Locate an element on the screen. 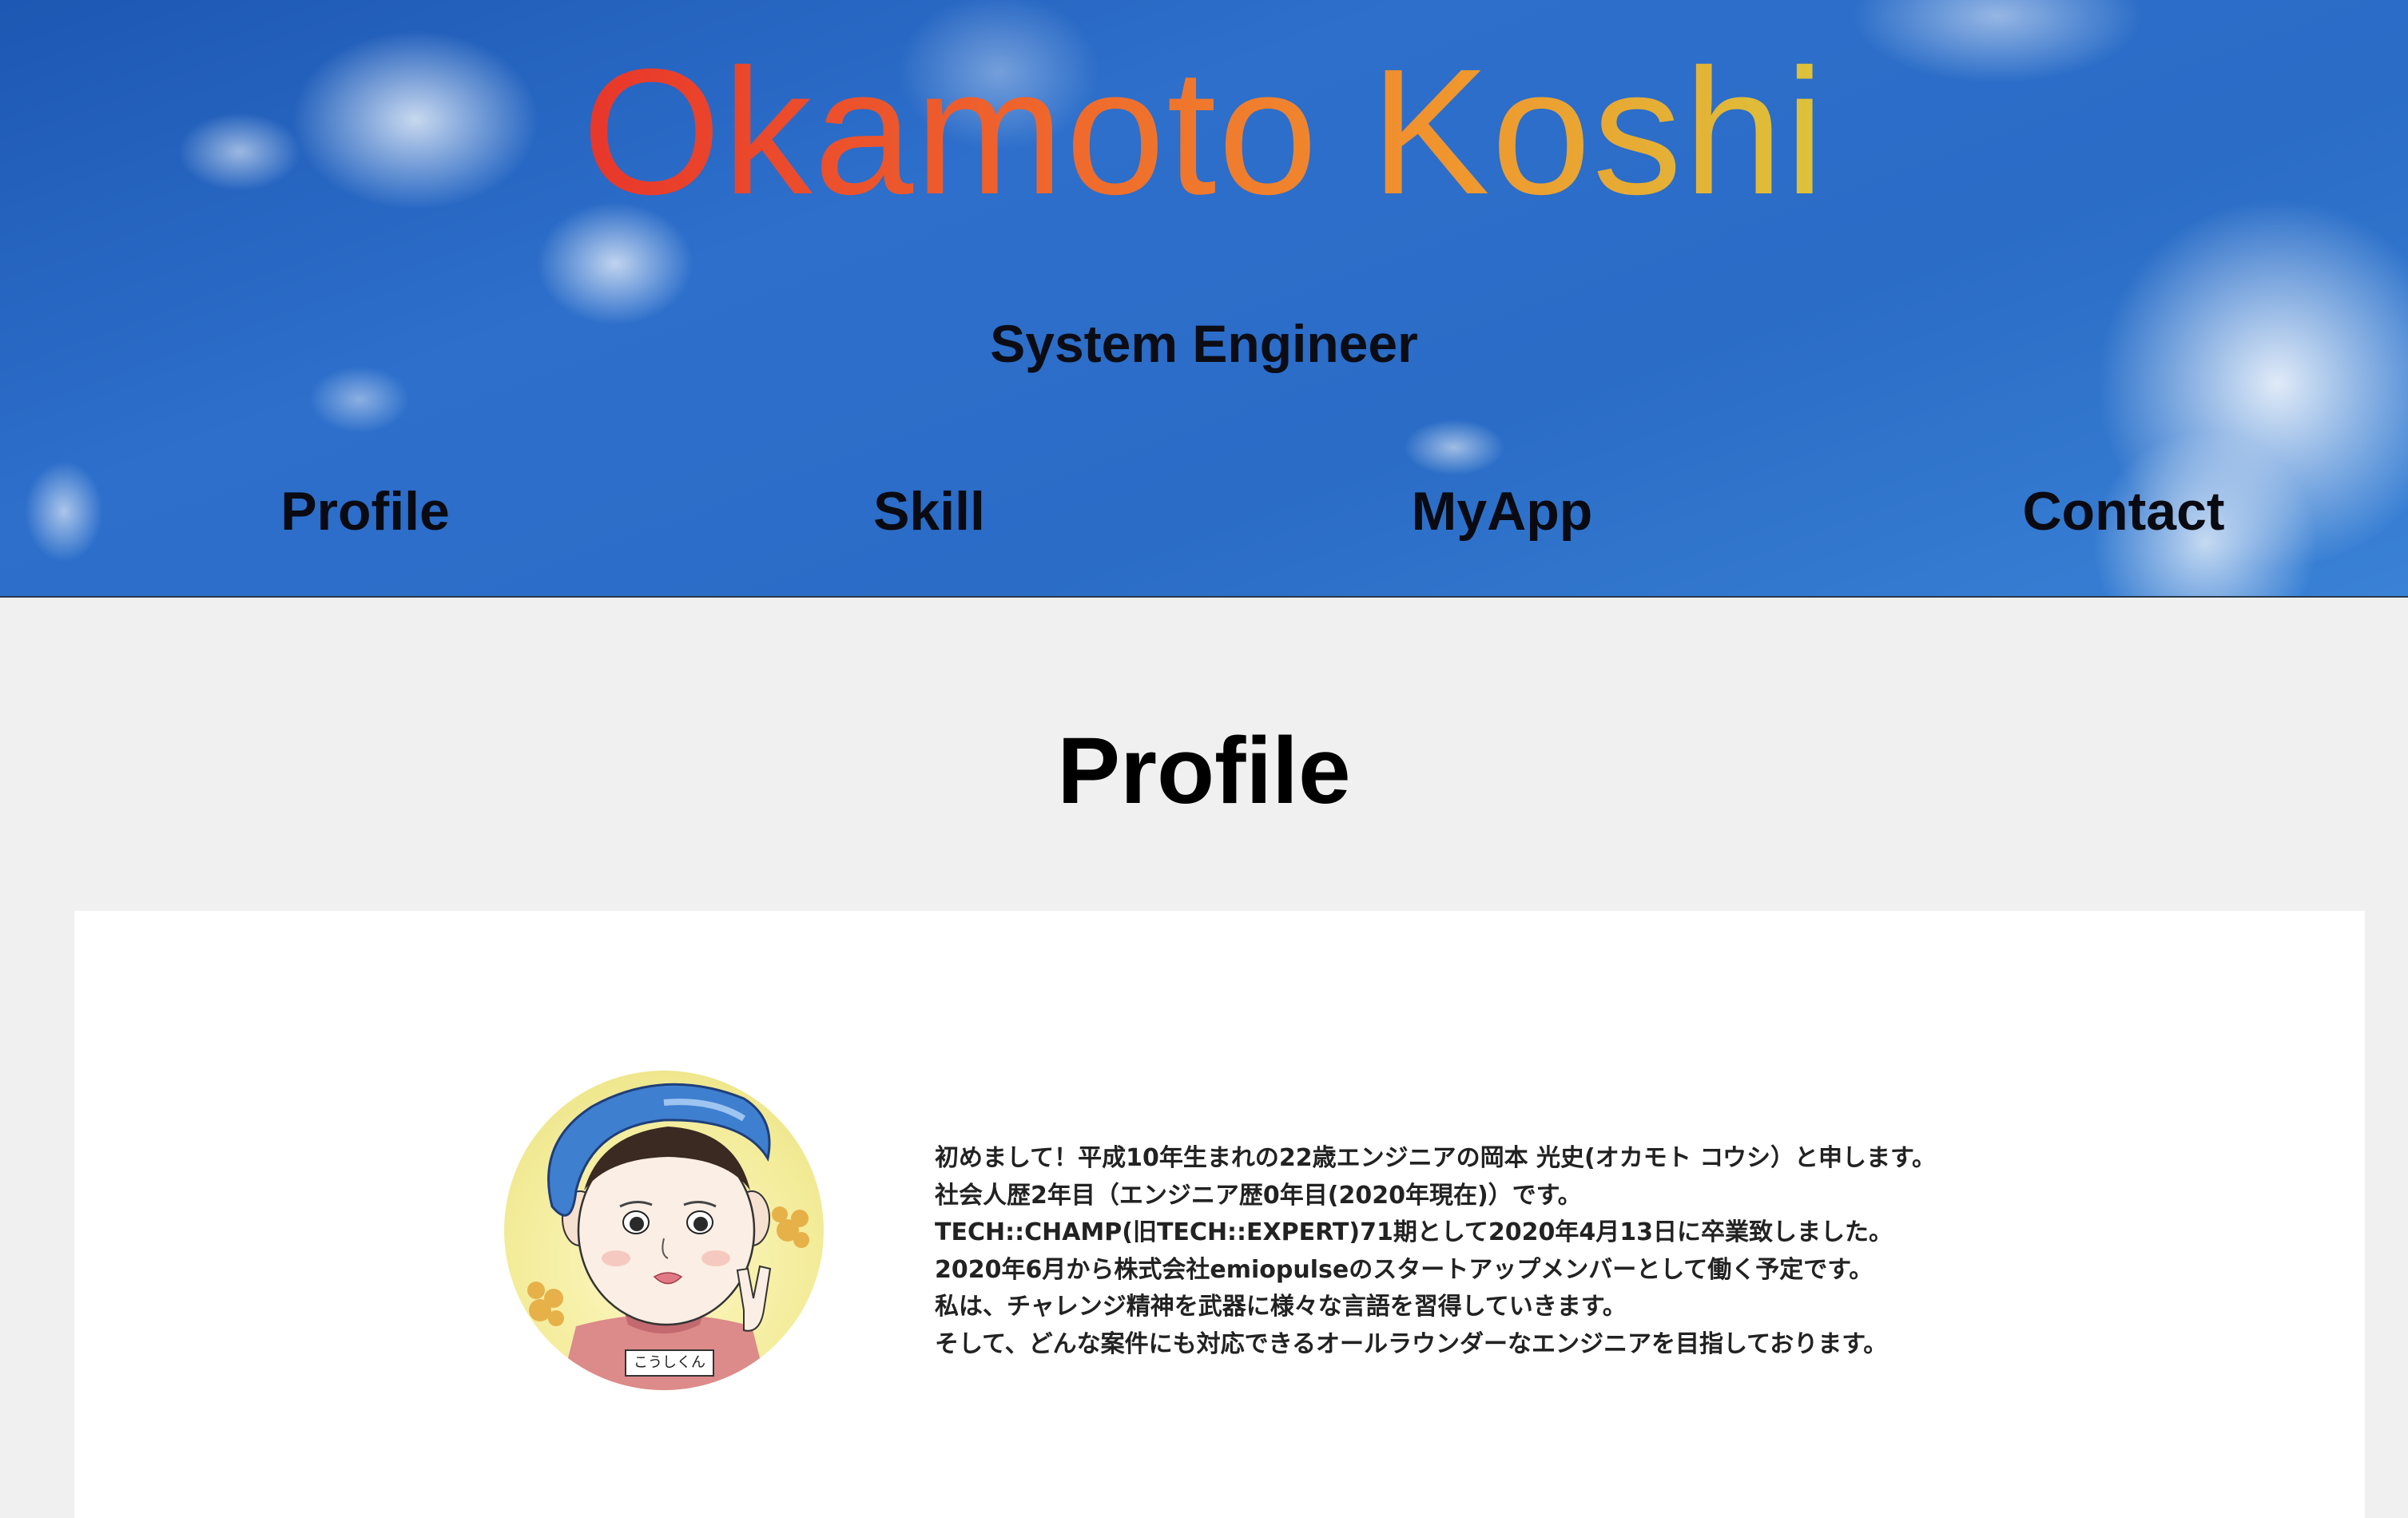 Image resolution: width=2408 pixels, height=1518 pixels. site-subtitle: System Engineer is located at coordinates (1204, 343).